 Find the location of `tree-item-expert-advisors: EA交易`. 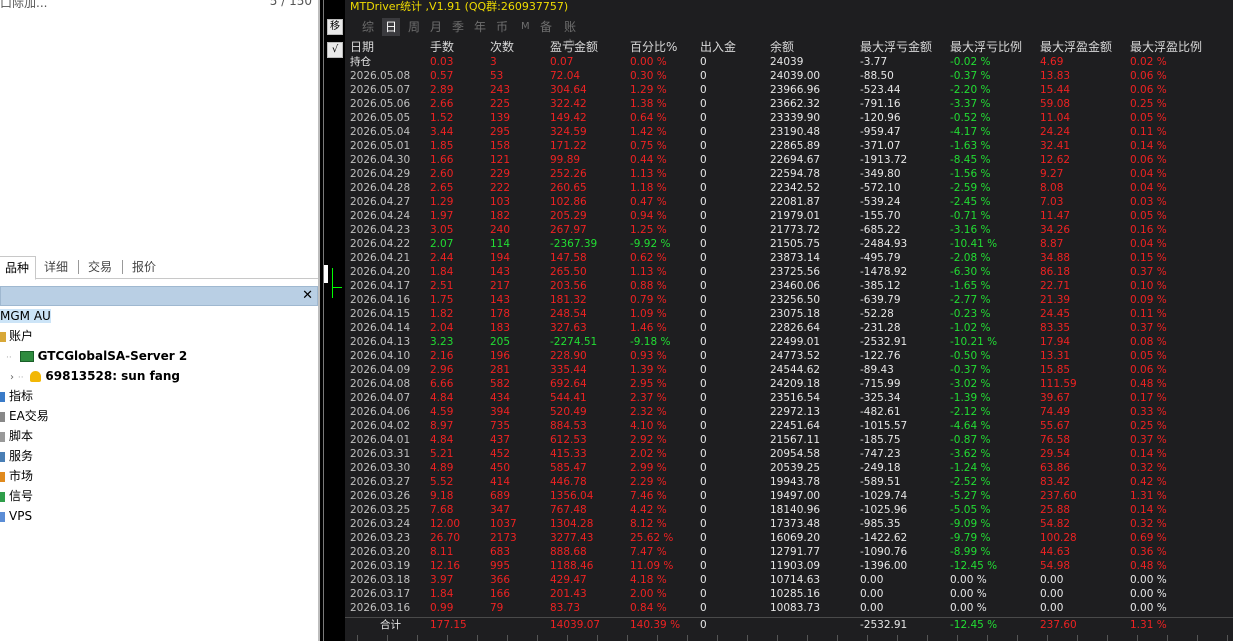

tree-item-expert-advisors: EA交易 is located at coordinates (24, 416).